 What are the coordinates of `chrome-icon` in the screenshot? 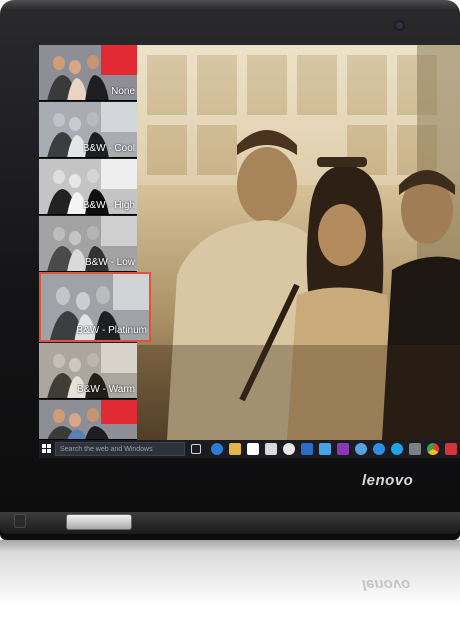 It's located at (433, 449).